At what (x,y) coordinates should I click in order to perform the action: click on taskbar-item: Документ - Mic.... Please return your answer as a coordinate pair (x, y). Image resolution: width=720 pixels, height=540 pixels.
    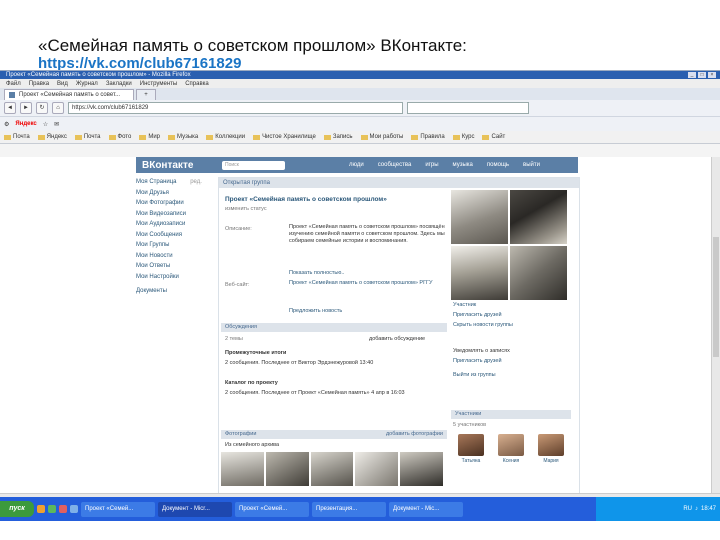
    Looking at the image, I should click on (426, 509).